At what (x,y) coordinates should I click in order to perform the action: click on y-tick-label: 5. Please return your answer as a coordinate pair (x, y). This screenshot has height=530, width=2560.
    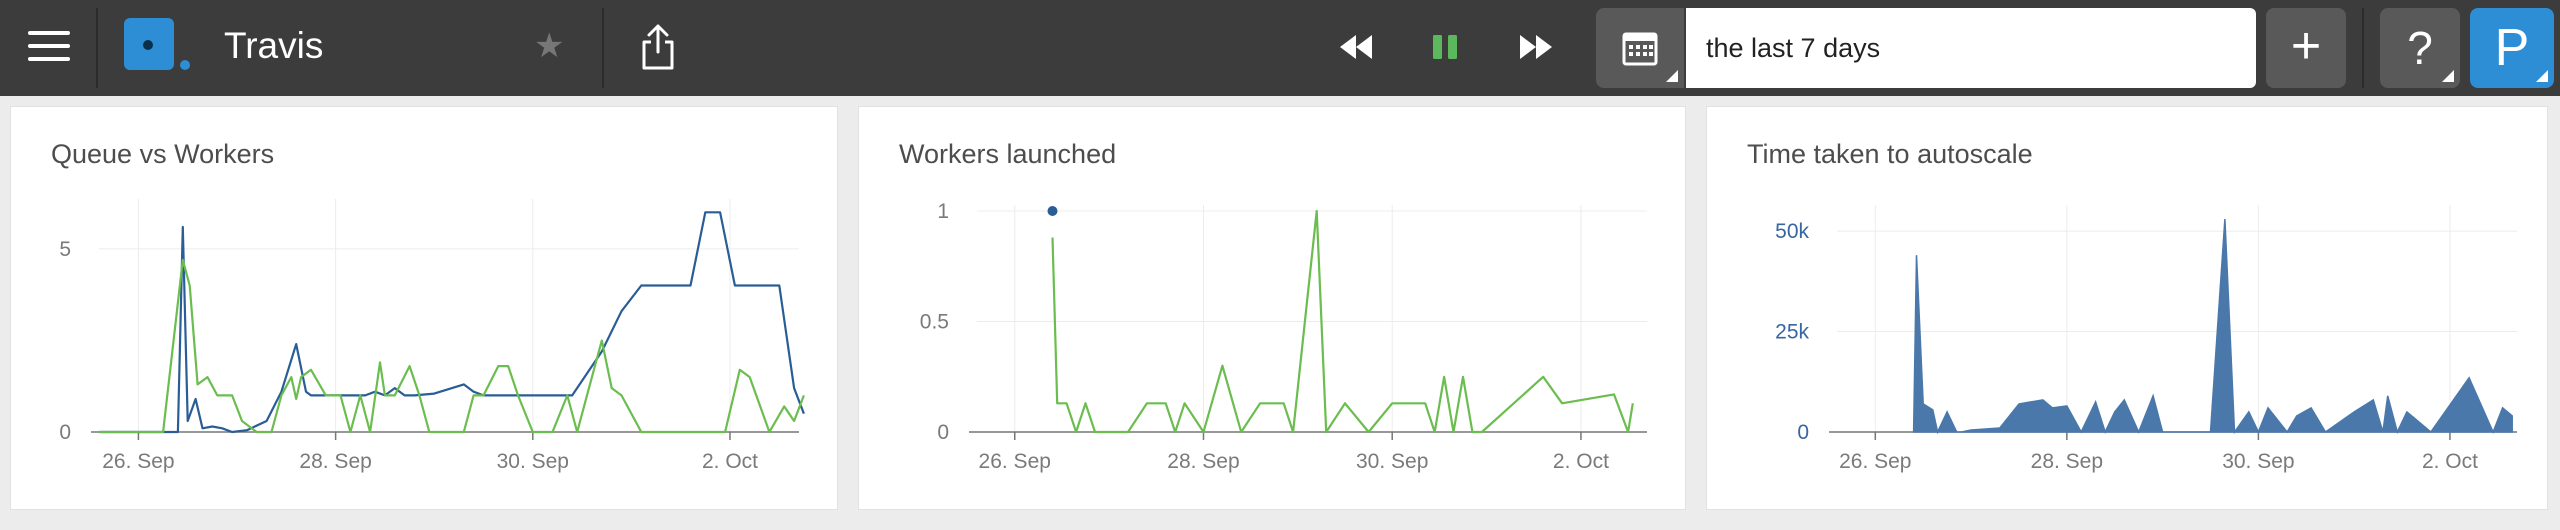
    Looking at the image, I should click on (65, 249).